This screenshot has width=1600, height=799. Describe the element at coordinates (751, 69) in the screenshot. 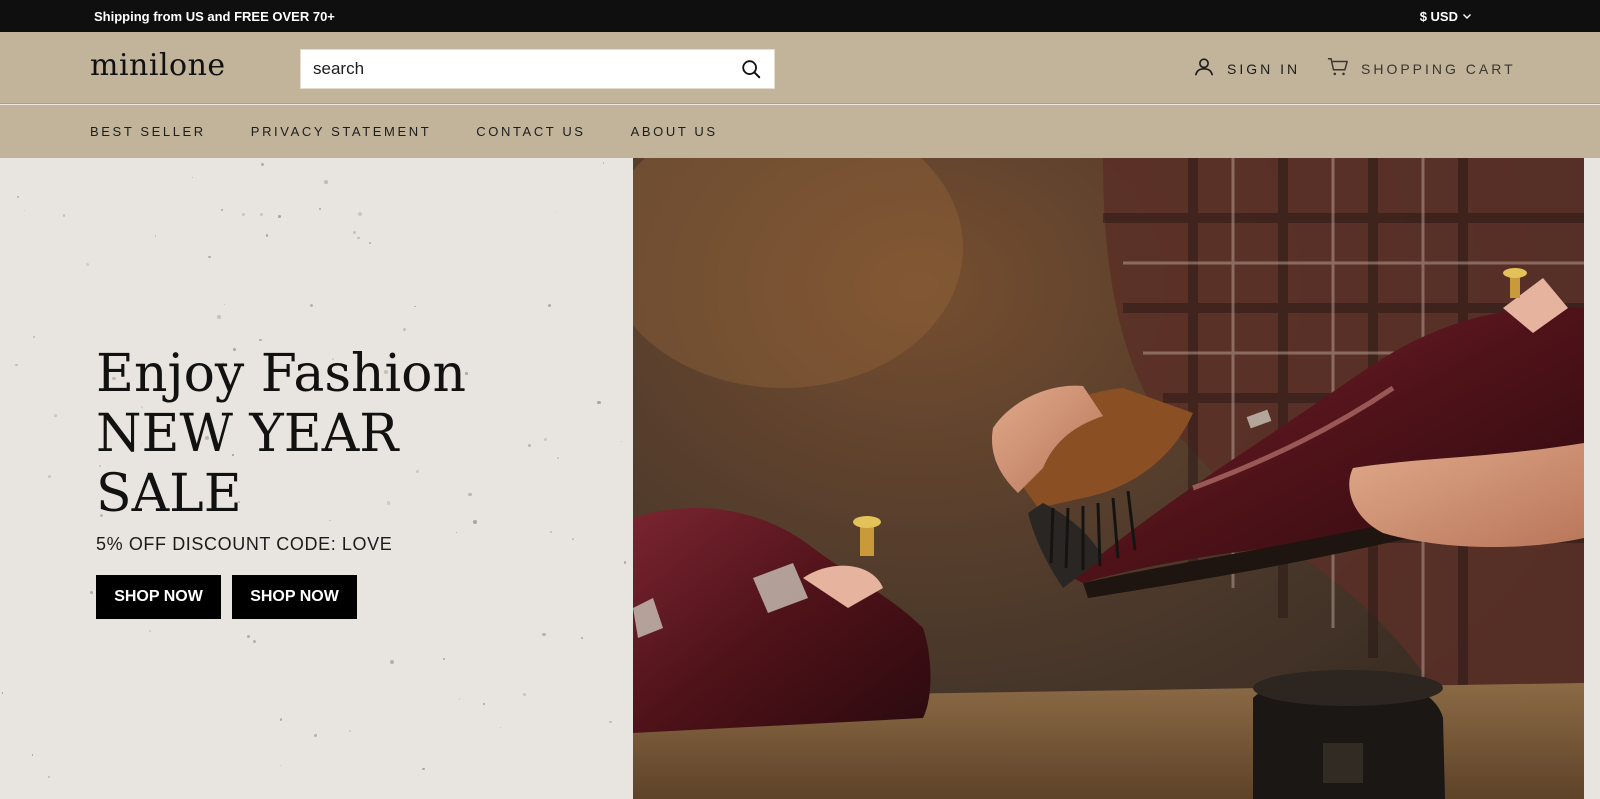

I see `search-icon` at that location.